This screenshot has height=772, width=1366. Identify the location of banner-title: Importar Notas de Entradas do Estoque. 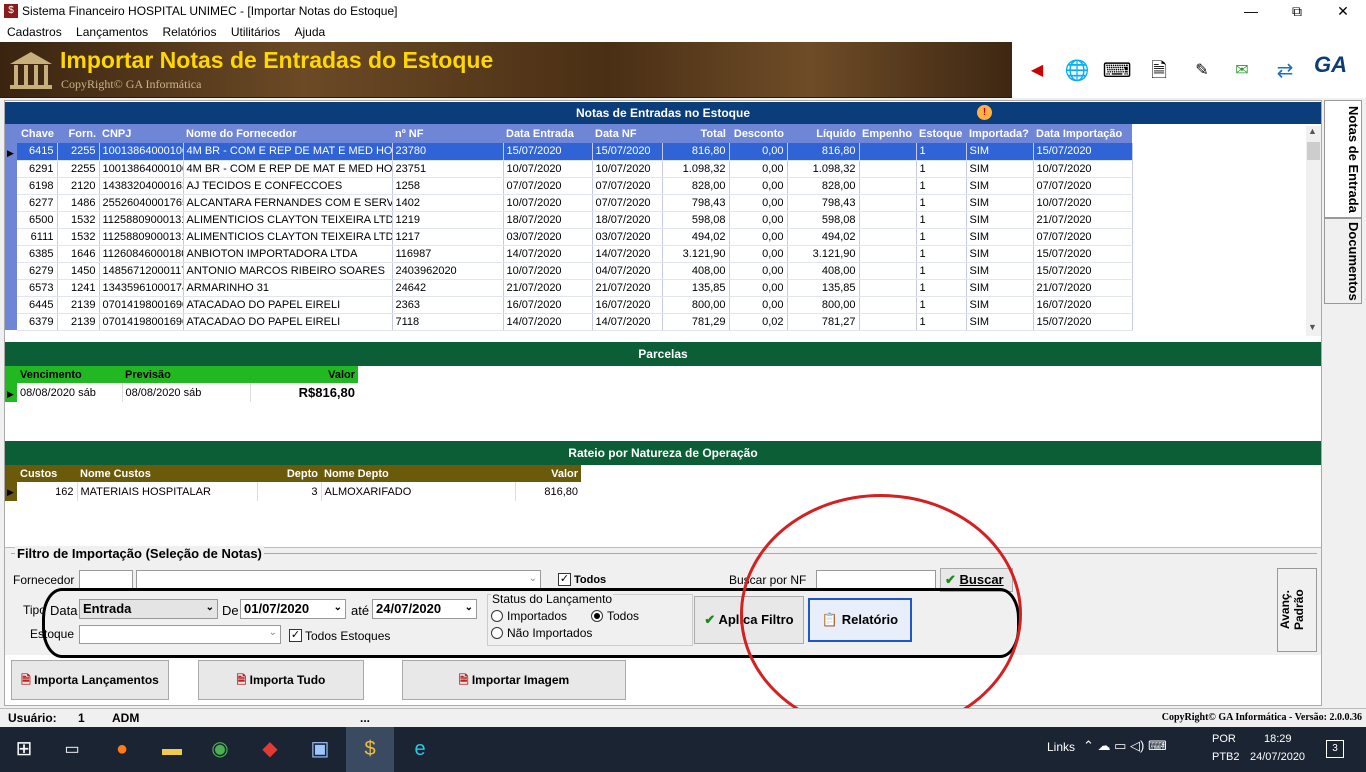
(277, 60).